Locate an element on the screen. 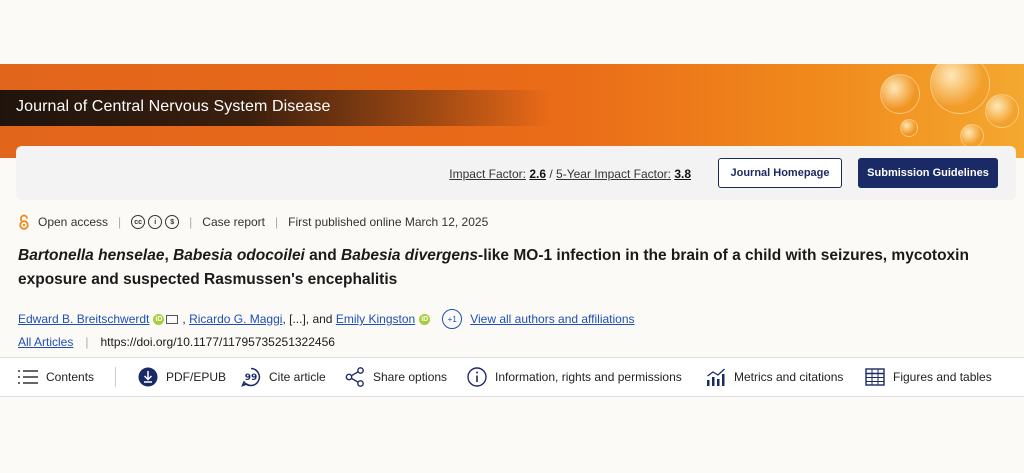  title-part: Babesia odocoilei is located at coordinates (239, 255).